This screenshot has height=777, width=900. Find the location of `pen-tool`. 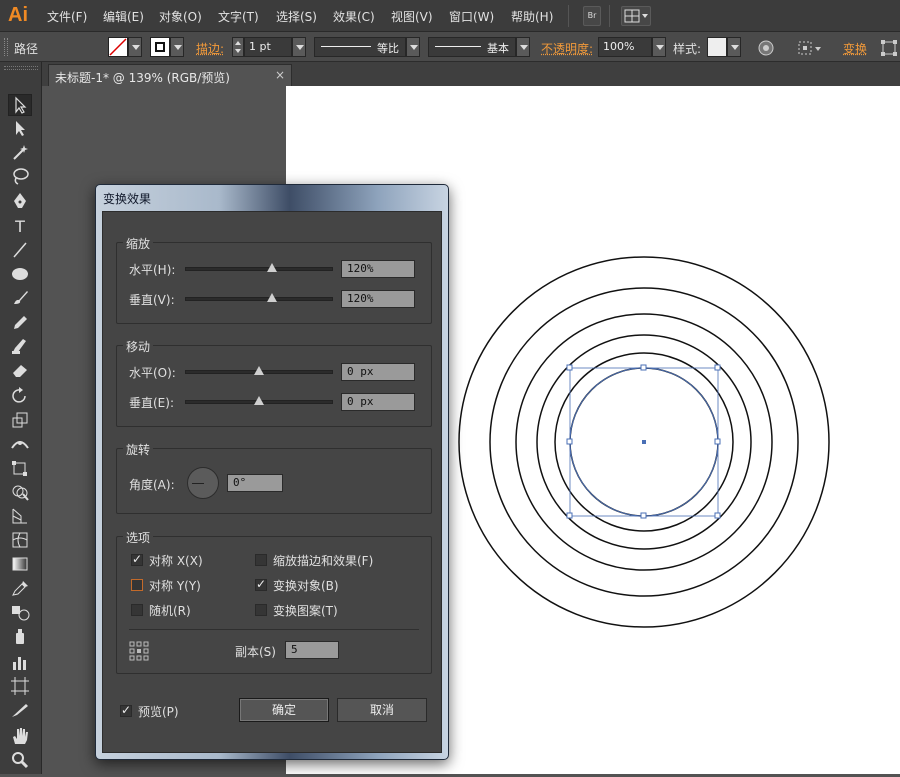

pen-tool is located at coordinates (20, 202).